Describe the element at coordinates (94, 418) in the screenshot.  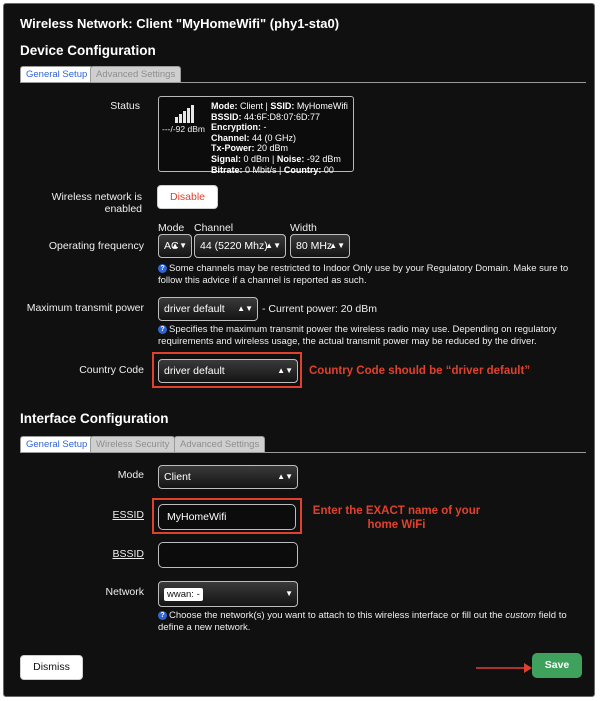
I see `interface-config-heading: Interface Configuration` at that location.